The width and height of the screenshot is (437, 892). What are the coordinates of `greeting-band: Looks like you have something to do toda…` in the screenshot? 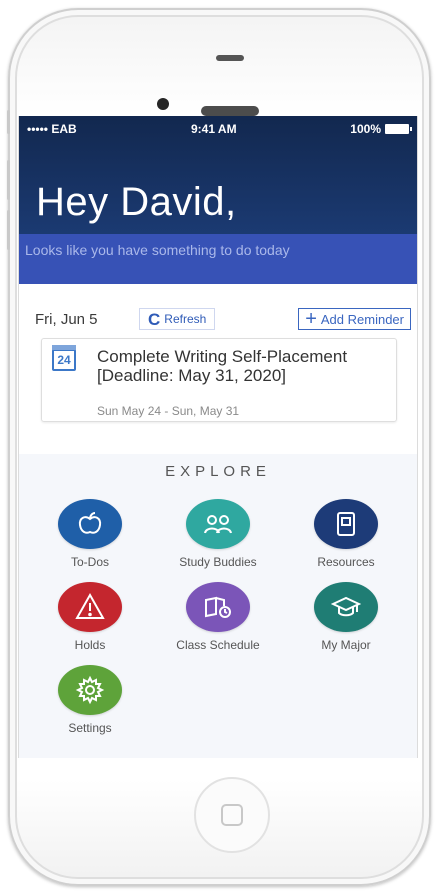 It's located at (218, 259).